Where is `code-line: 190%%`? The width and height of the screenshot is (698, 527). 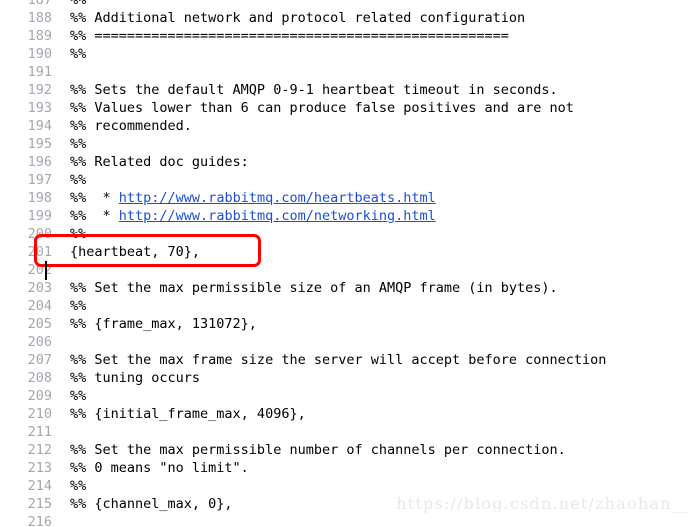 code-line: 190%% is located at coordinates (349, 54).